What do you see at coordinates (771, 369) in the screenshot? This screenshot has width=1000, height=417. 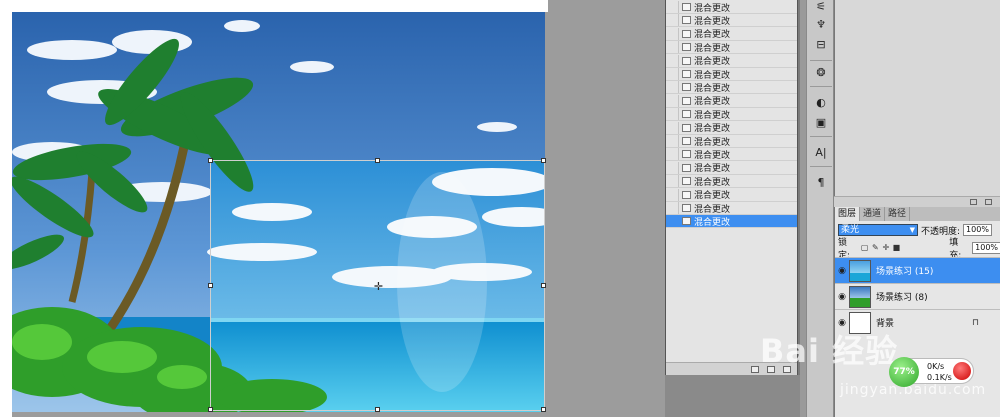 I see `new-snapshot-icon` at bounding box center [771, 369].